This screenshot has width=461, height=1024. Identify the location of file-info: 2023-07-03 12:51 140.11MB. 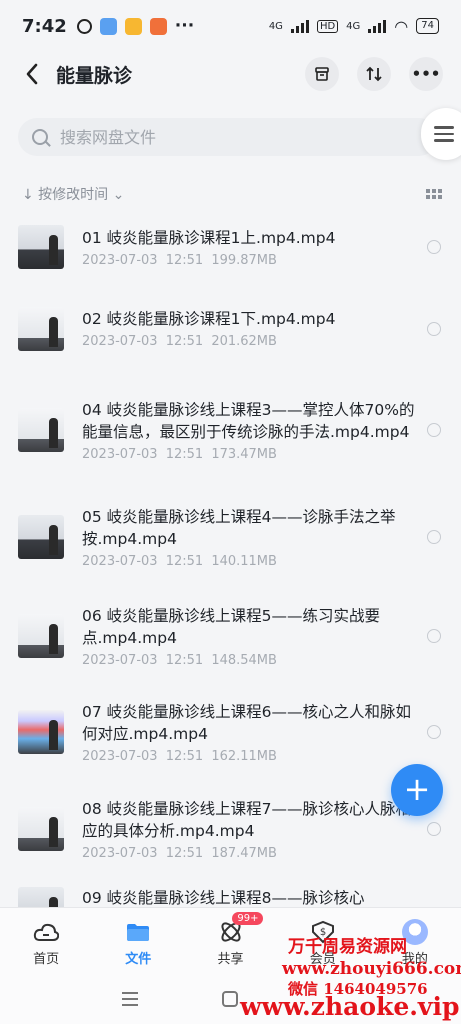
(250, 561).